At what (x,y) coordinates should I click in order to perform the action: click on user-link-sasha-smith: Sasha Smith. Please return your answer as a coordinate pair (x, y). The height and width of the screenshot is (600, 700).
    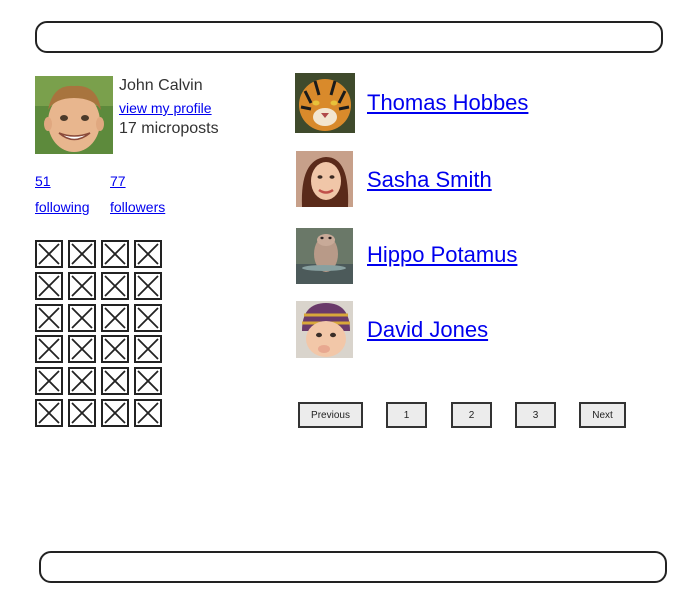
    Looking at the image, I should click on (429, 180).